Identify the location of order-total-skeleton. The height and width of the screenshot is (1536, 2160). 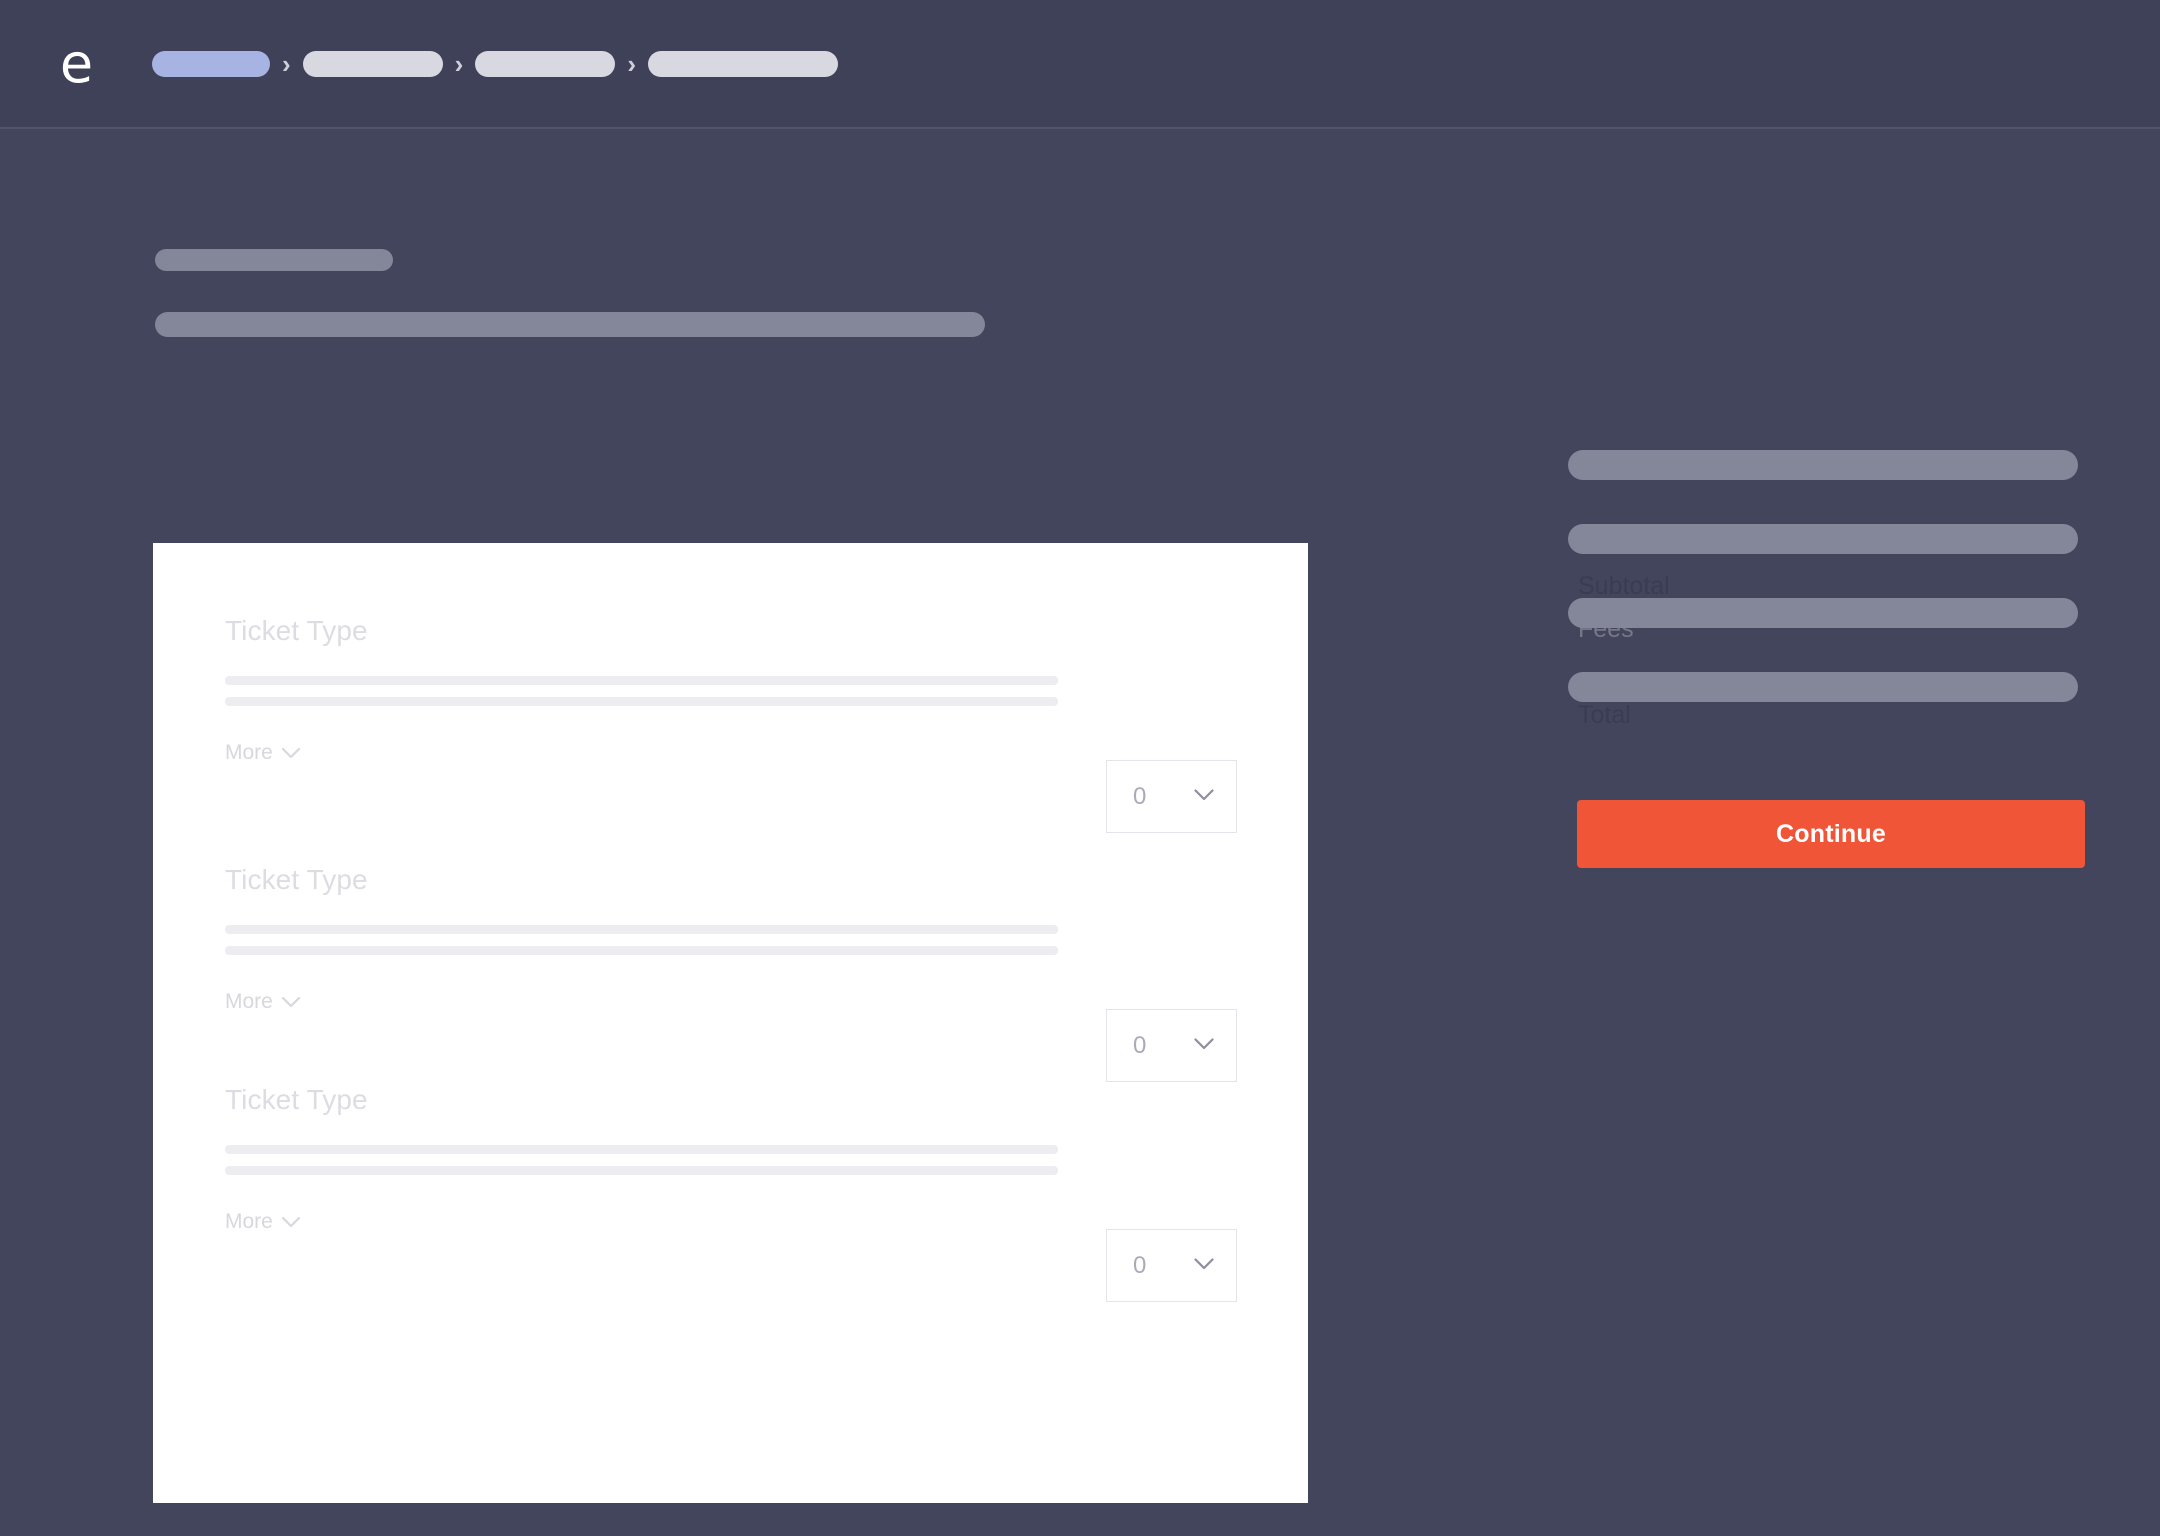
(1823, 687).